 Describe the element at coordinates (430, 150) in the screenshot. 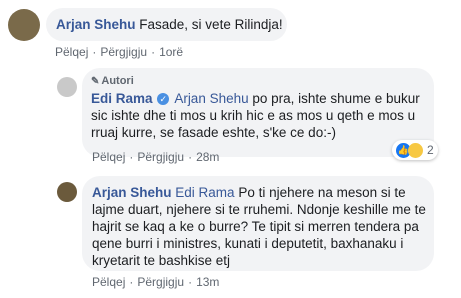

I see `reaction-count: 2` at that location.